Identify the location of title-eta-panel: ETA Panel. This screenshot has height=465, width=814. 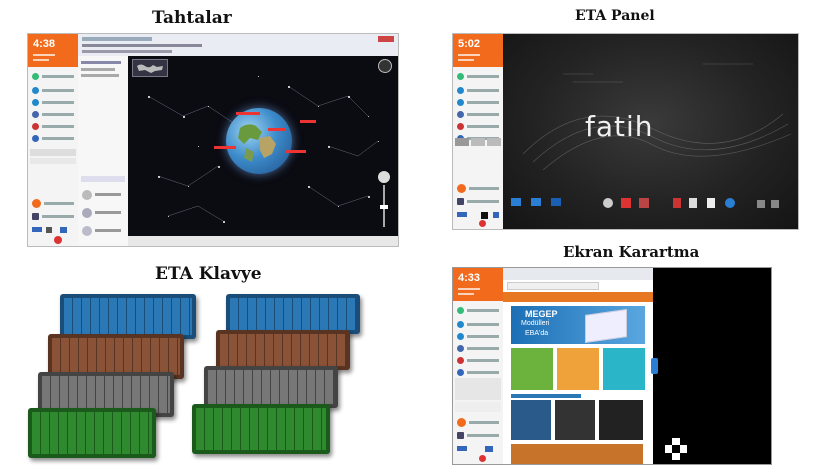
(615, 16).